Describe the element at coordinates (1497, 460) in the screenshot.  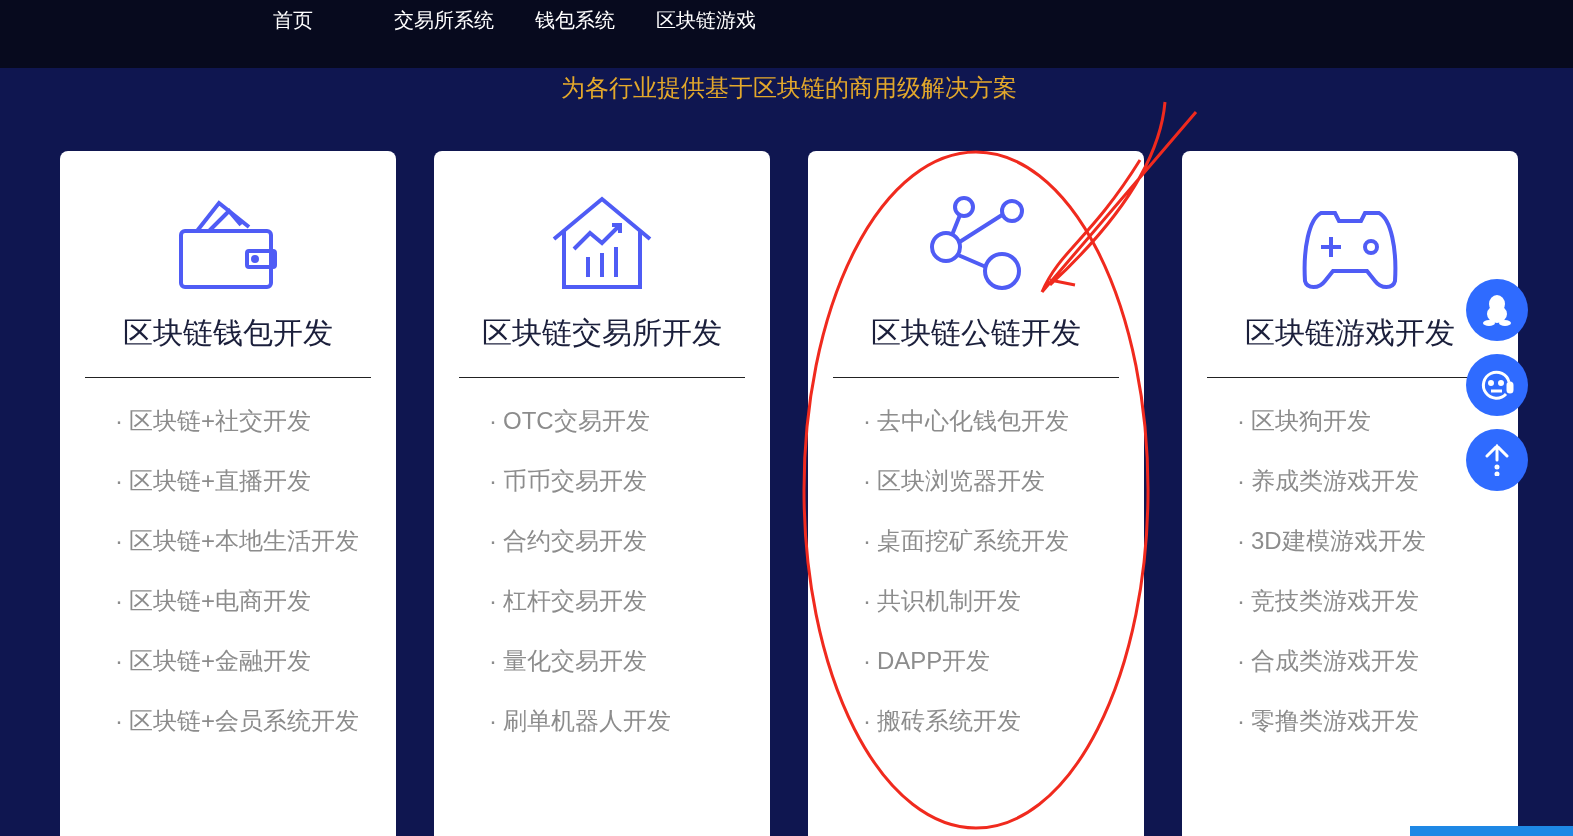
I see `up-arrow-icon` at that location.